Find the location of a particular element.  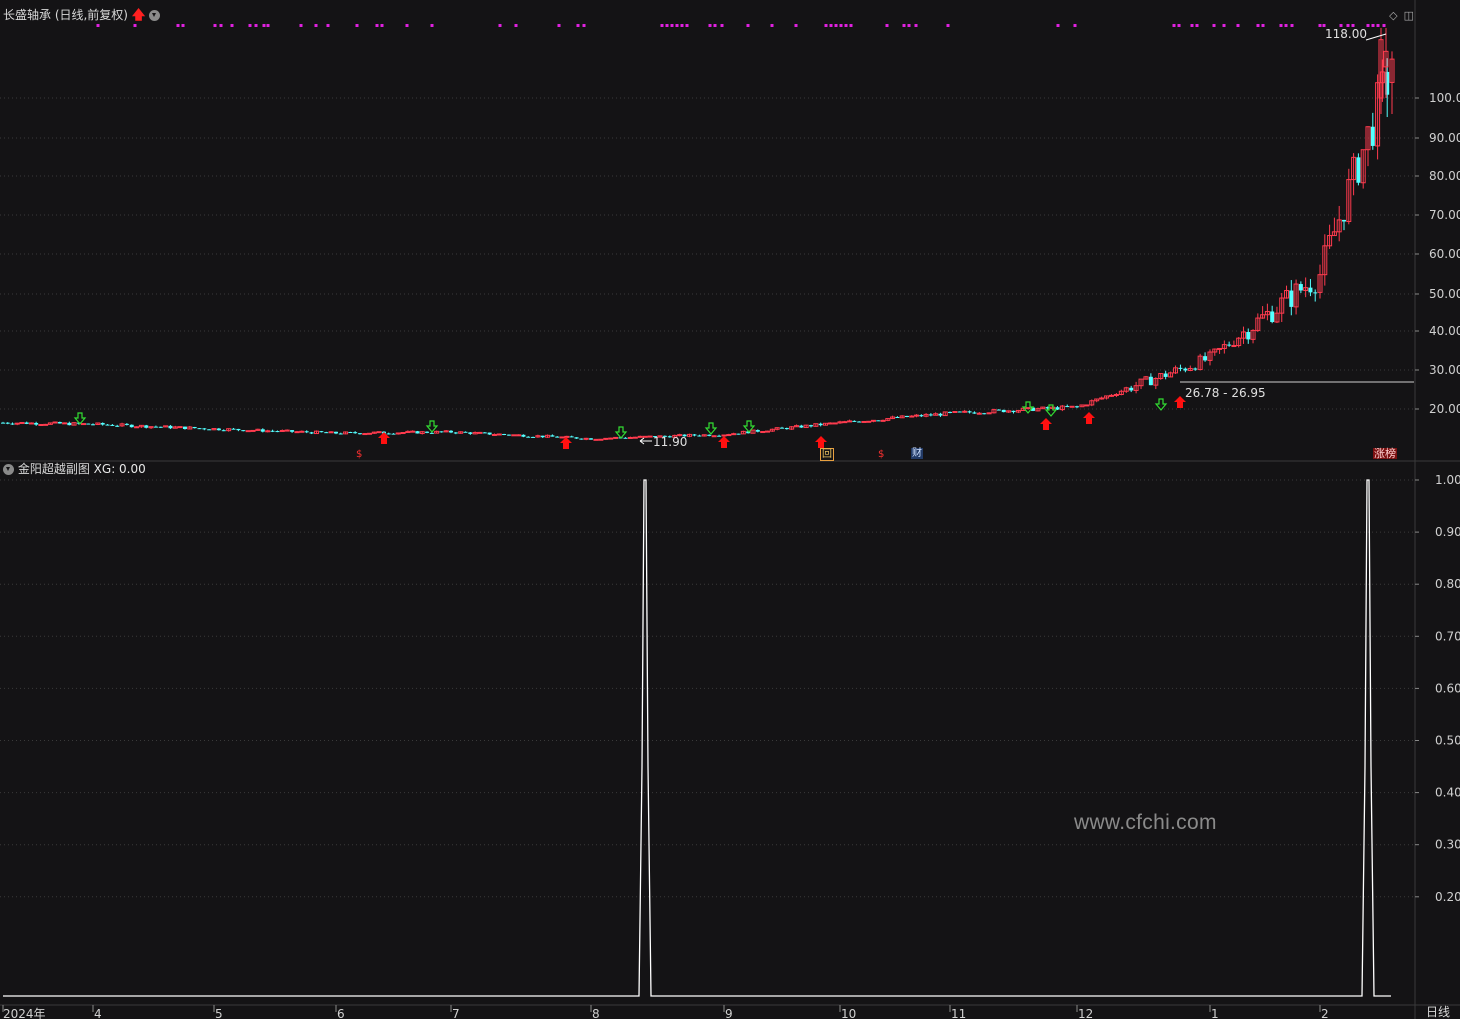

watermark: www.cfchi.com is located at coordinates (1145, 822).